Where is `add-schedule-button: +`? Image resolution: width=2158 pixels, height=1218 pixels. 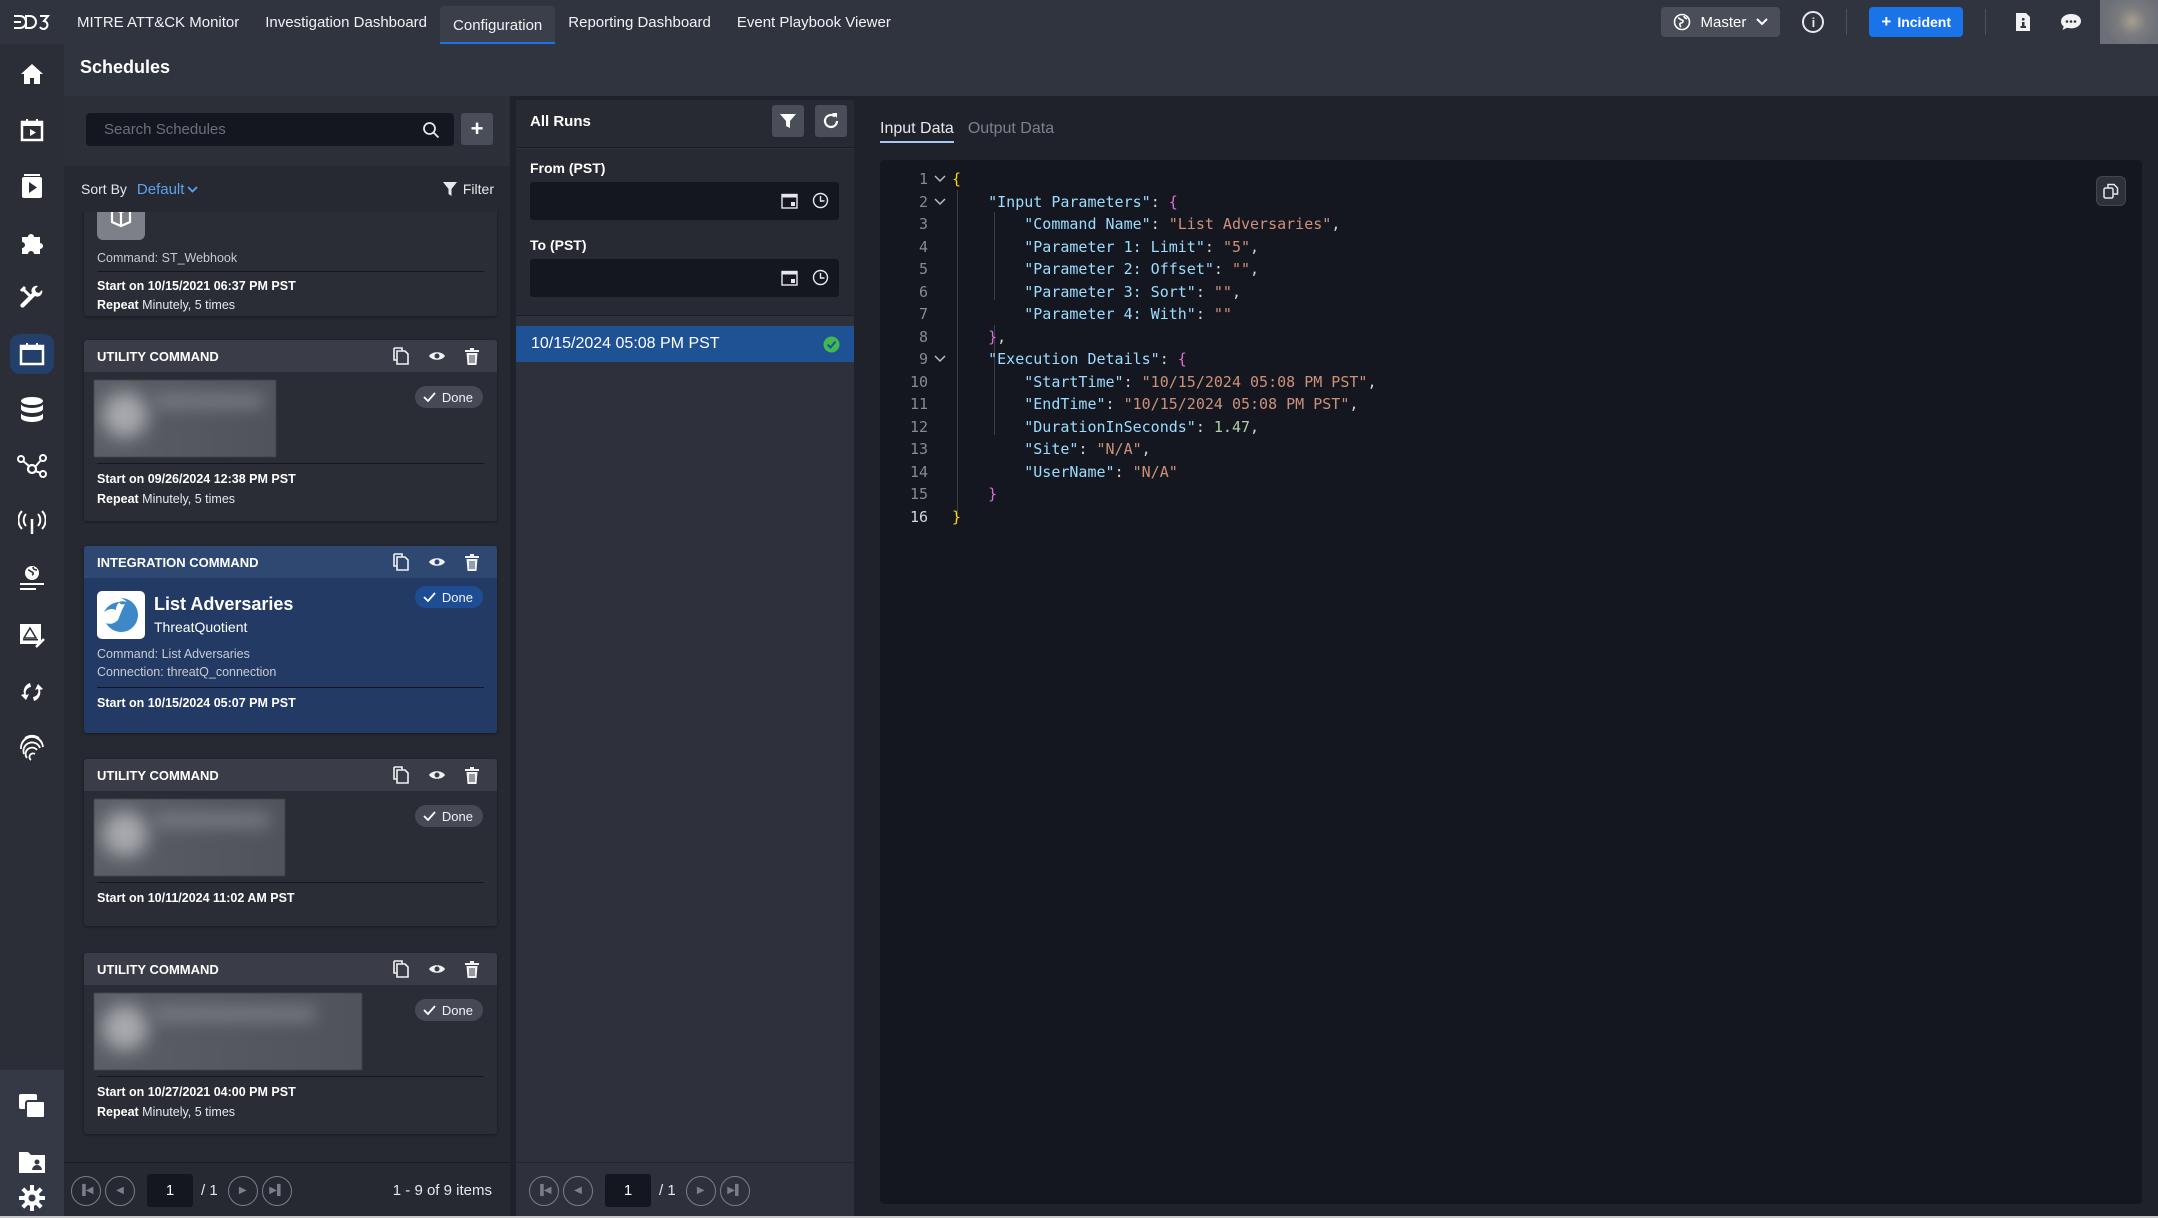
add-schedule-button: + is located at coordinates (477, 129).